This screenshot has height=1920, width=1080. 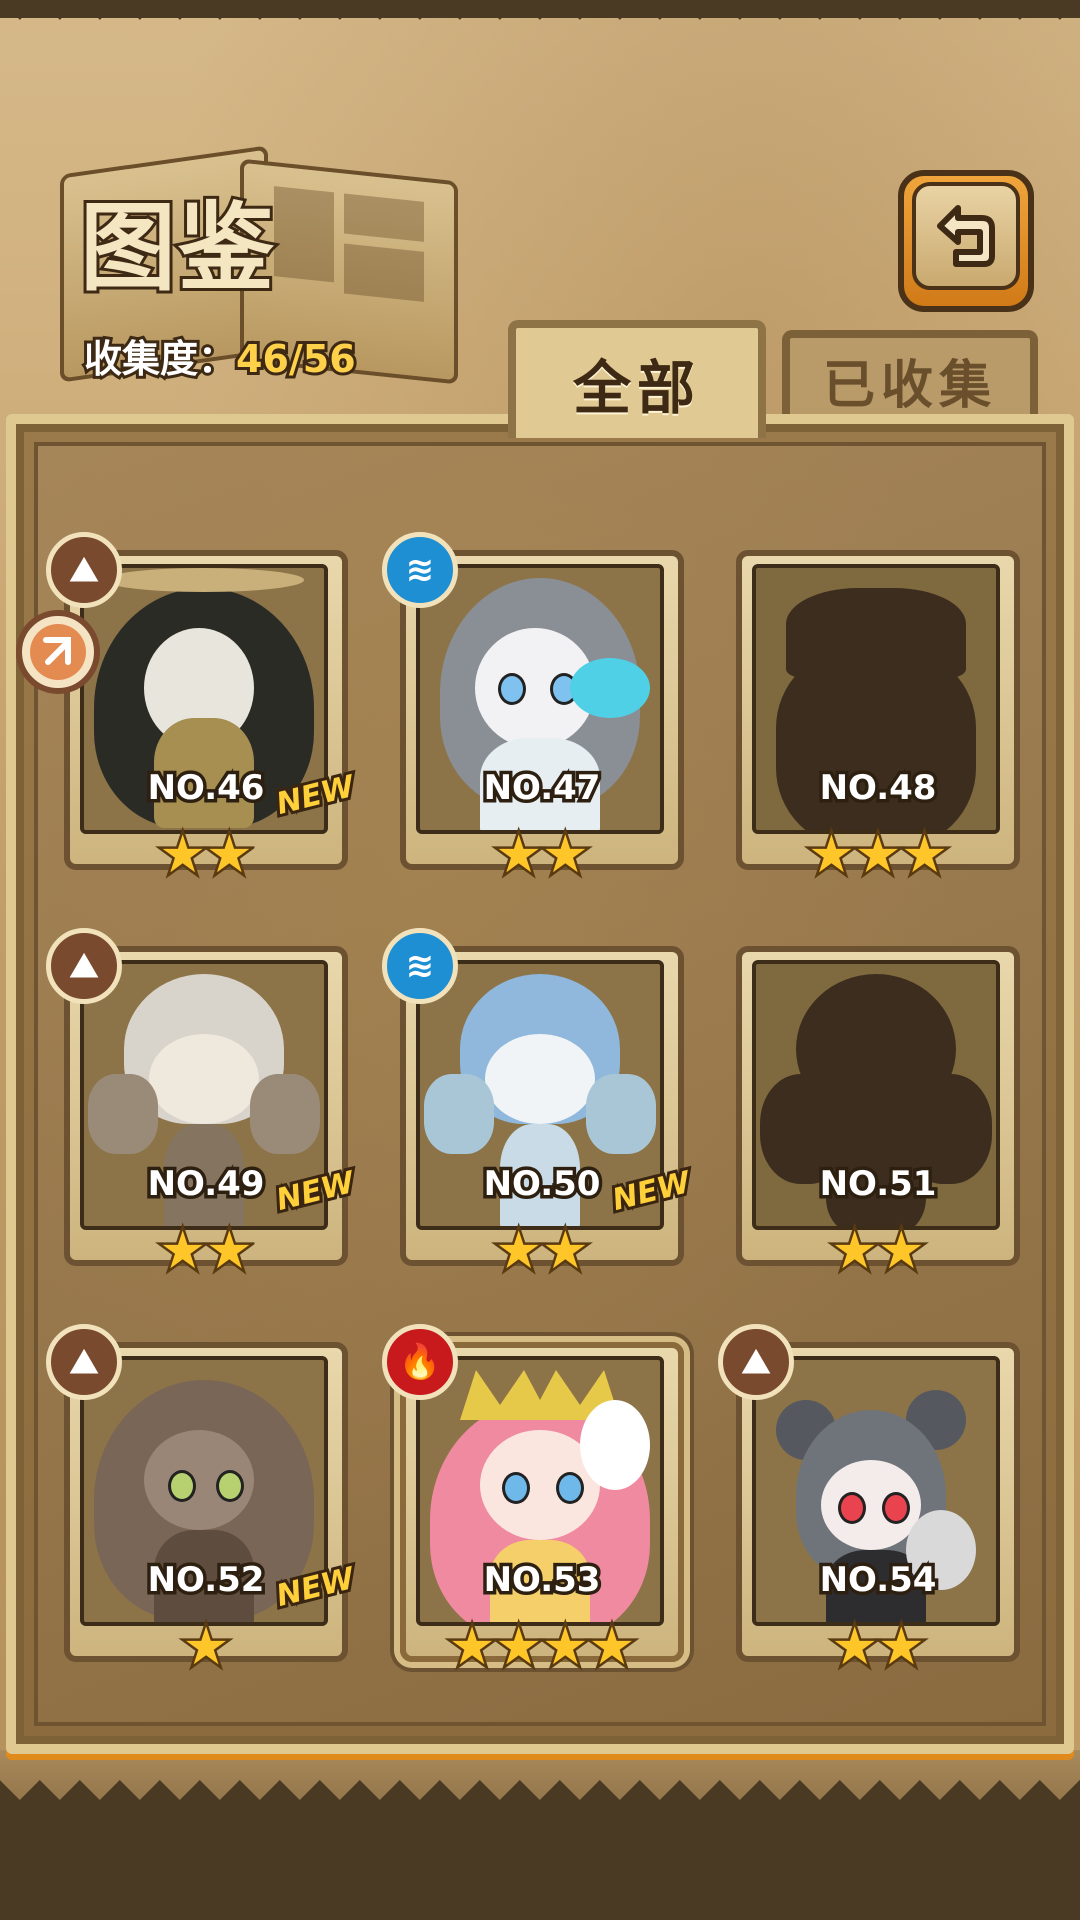 What do you see at coordinates (203, 1104) in the screenshot?
I see `character-card-49: NO.49 NEW ★★ ⛰` at bounding box center [203, 1104].